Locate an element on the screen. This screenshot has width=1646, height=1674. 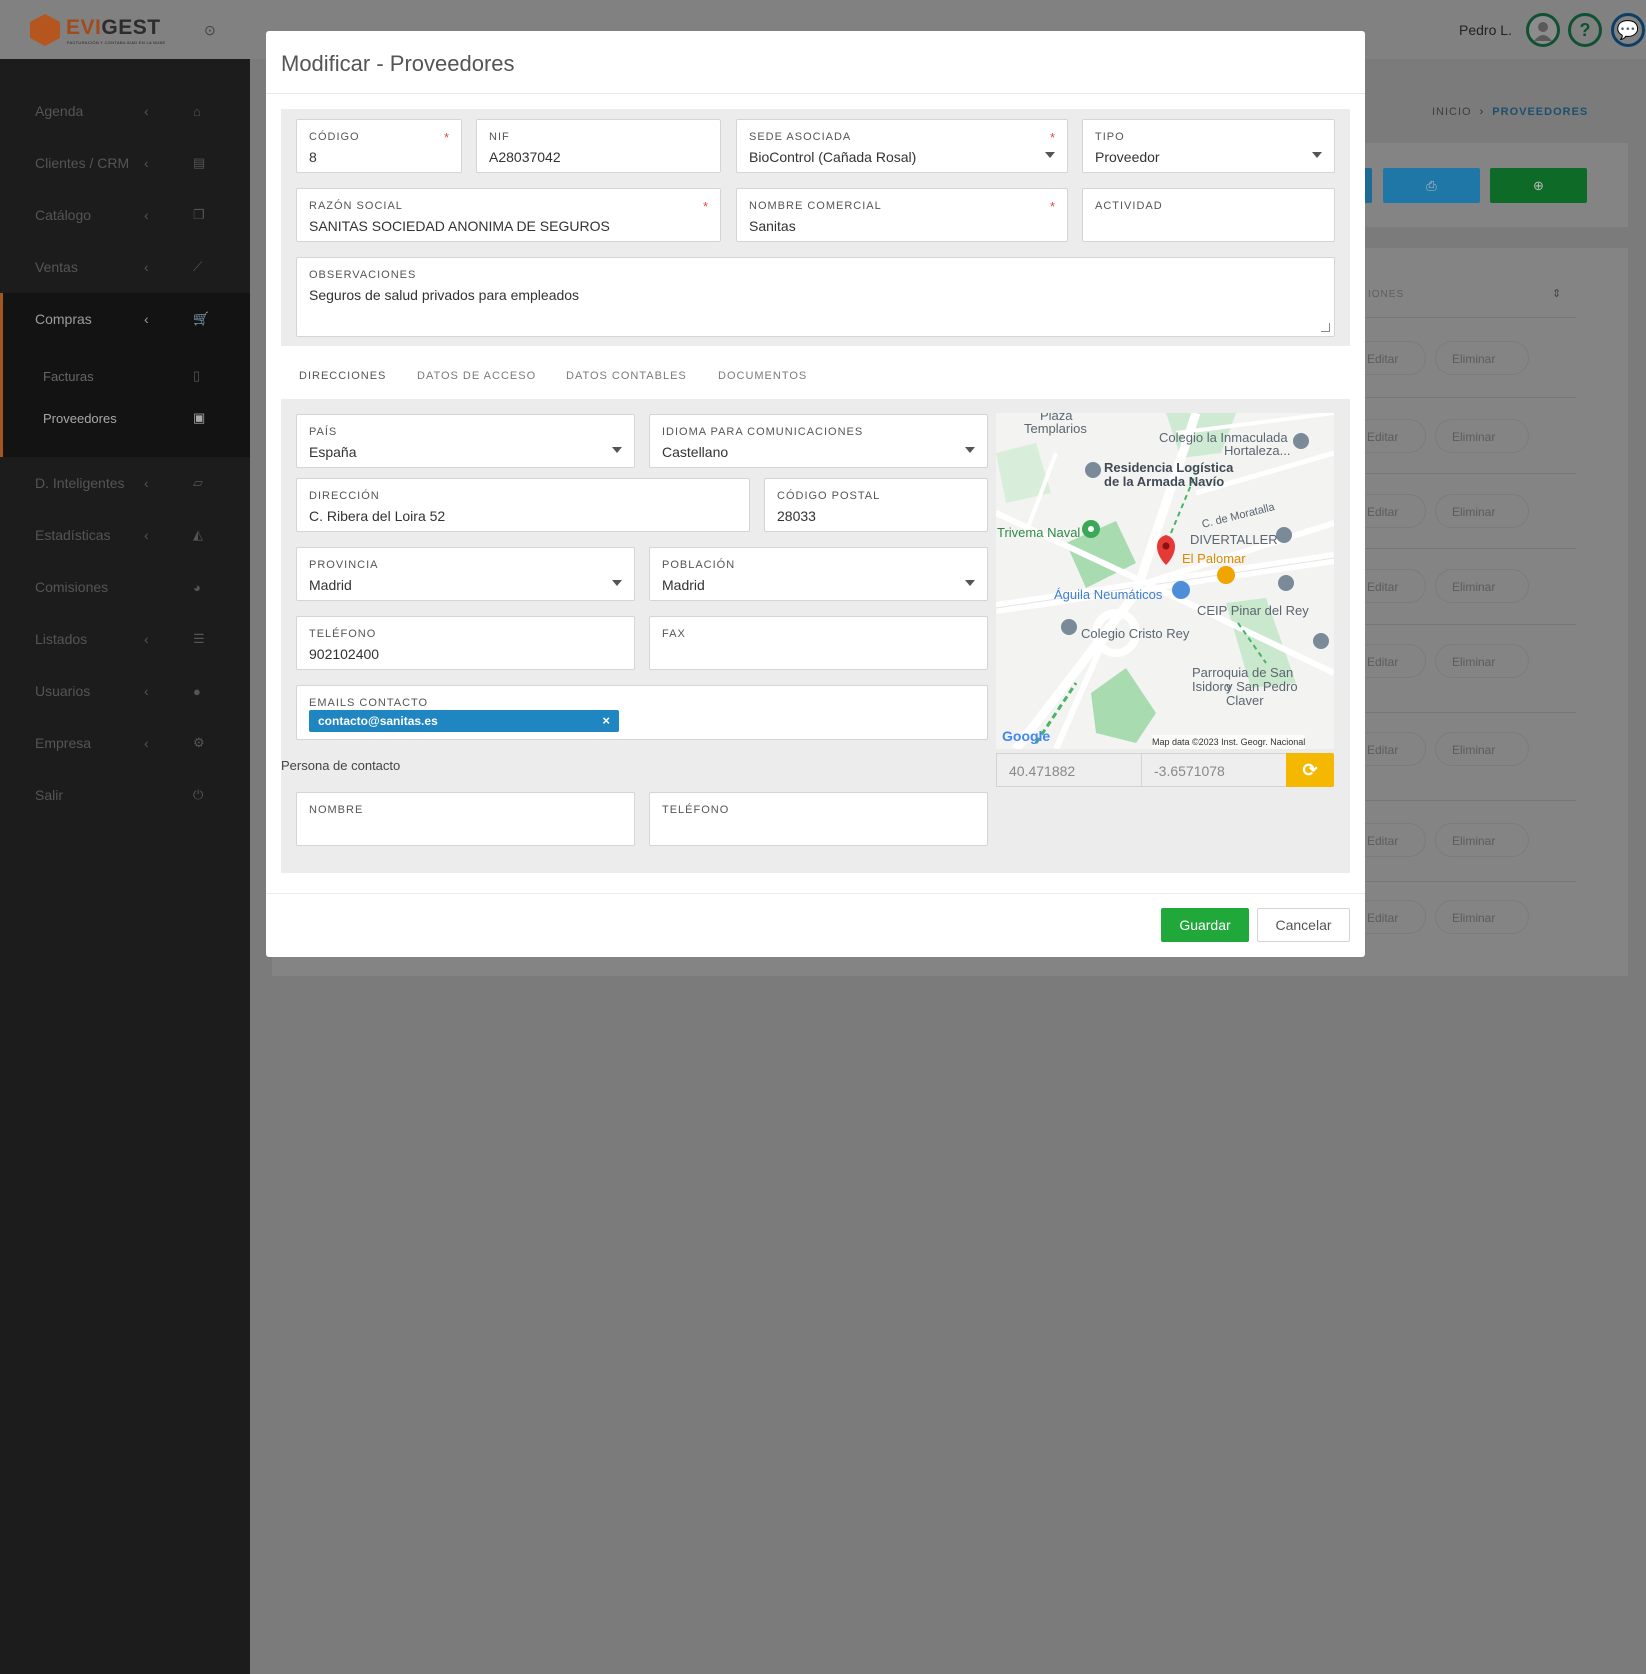
sidebar-item-comisiones: Comisiones ◕ is located at coordinates (125, 587).